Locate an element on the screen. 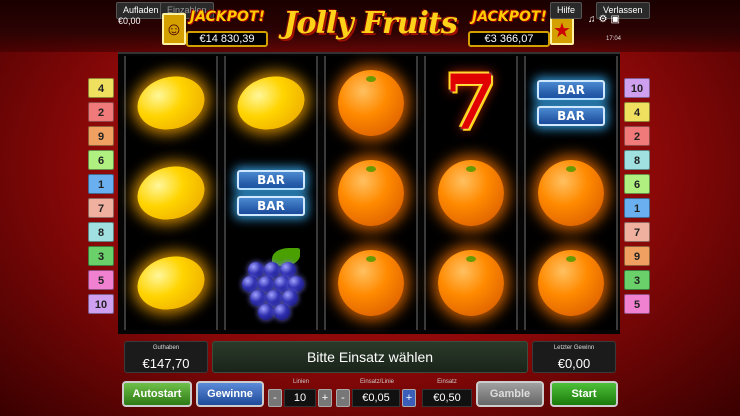 The image size is (740, 416). start-button: Start is located at coordinates (584, 394).